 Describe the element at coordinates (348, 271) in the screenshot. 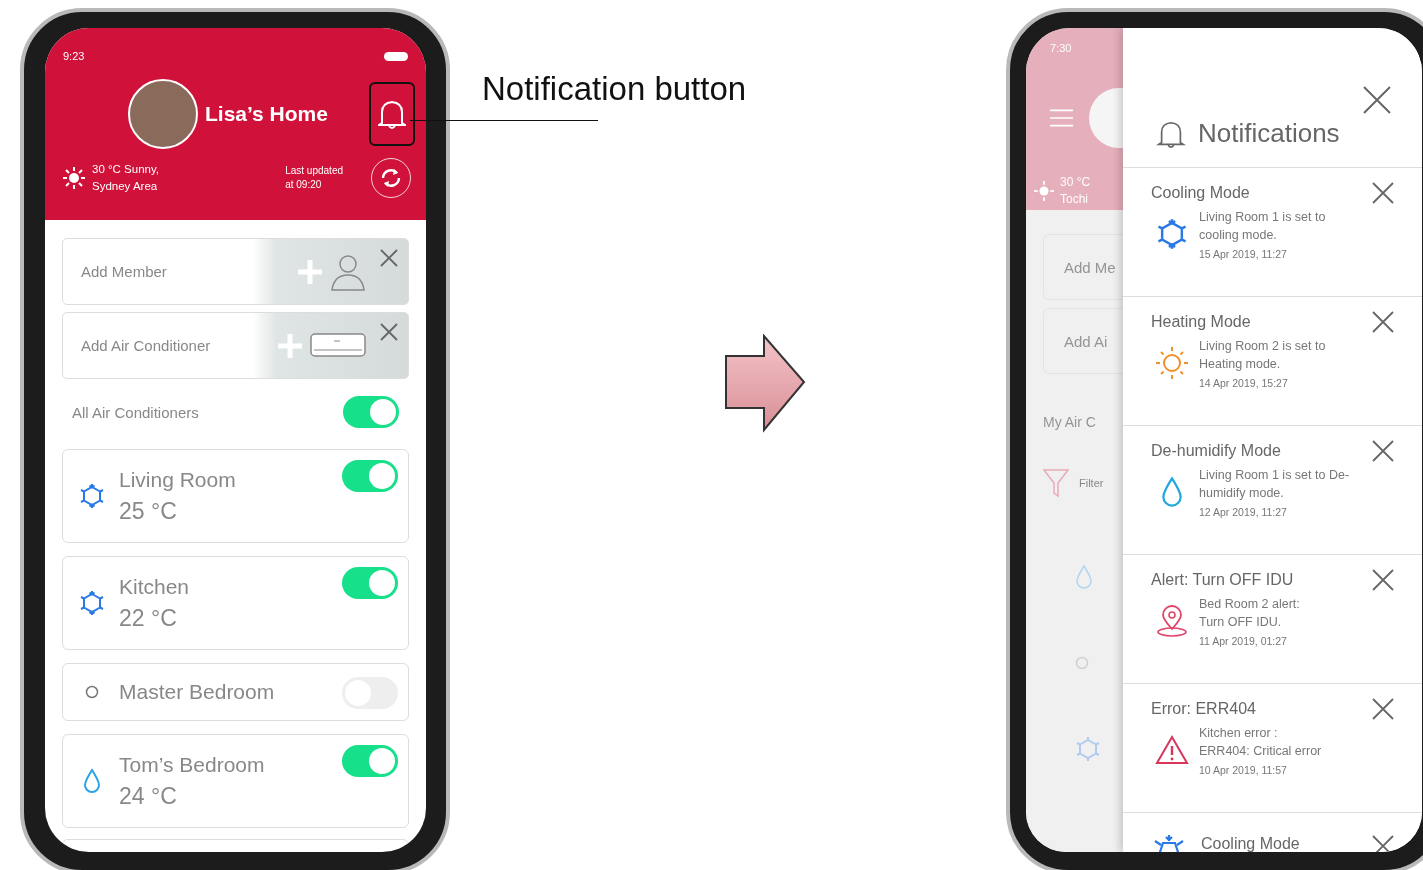

I see `person-icon` at that location.